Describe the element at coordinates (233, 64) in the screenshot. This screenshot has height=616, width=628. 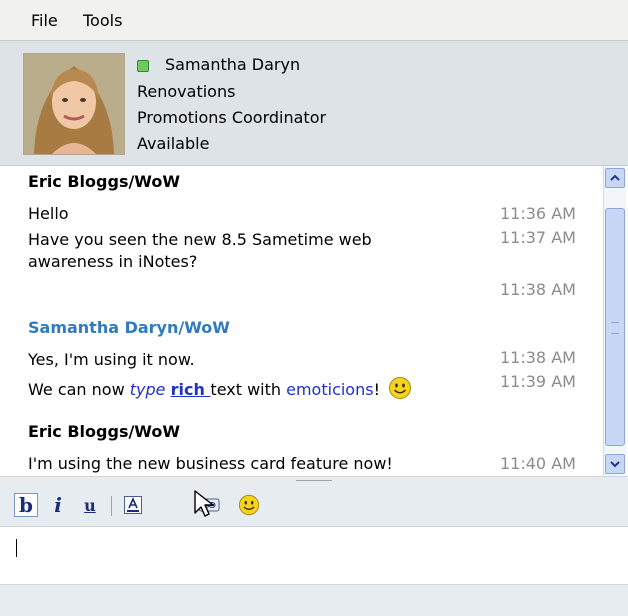
I see `contact-name: Samantha Daryn` at that location.